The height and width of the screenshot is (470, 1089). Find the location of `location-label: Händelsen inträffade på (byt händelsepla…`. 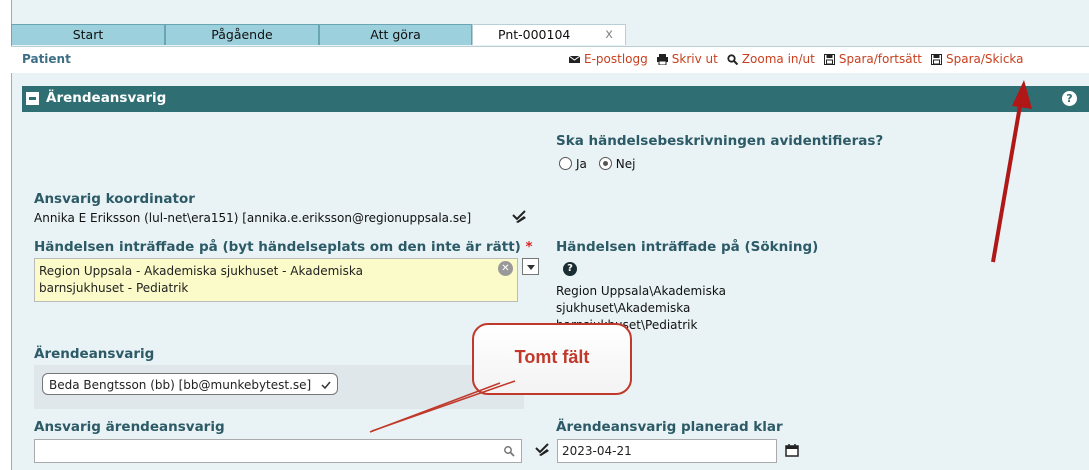

location-label: Händelsen inträffade på (byt händelsepla… is located at coordinates (283, 247).